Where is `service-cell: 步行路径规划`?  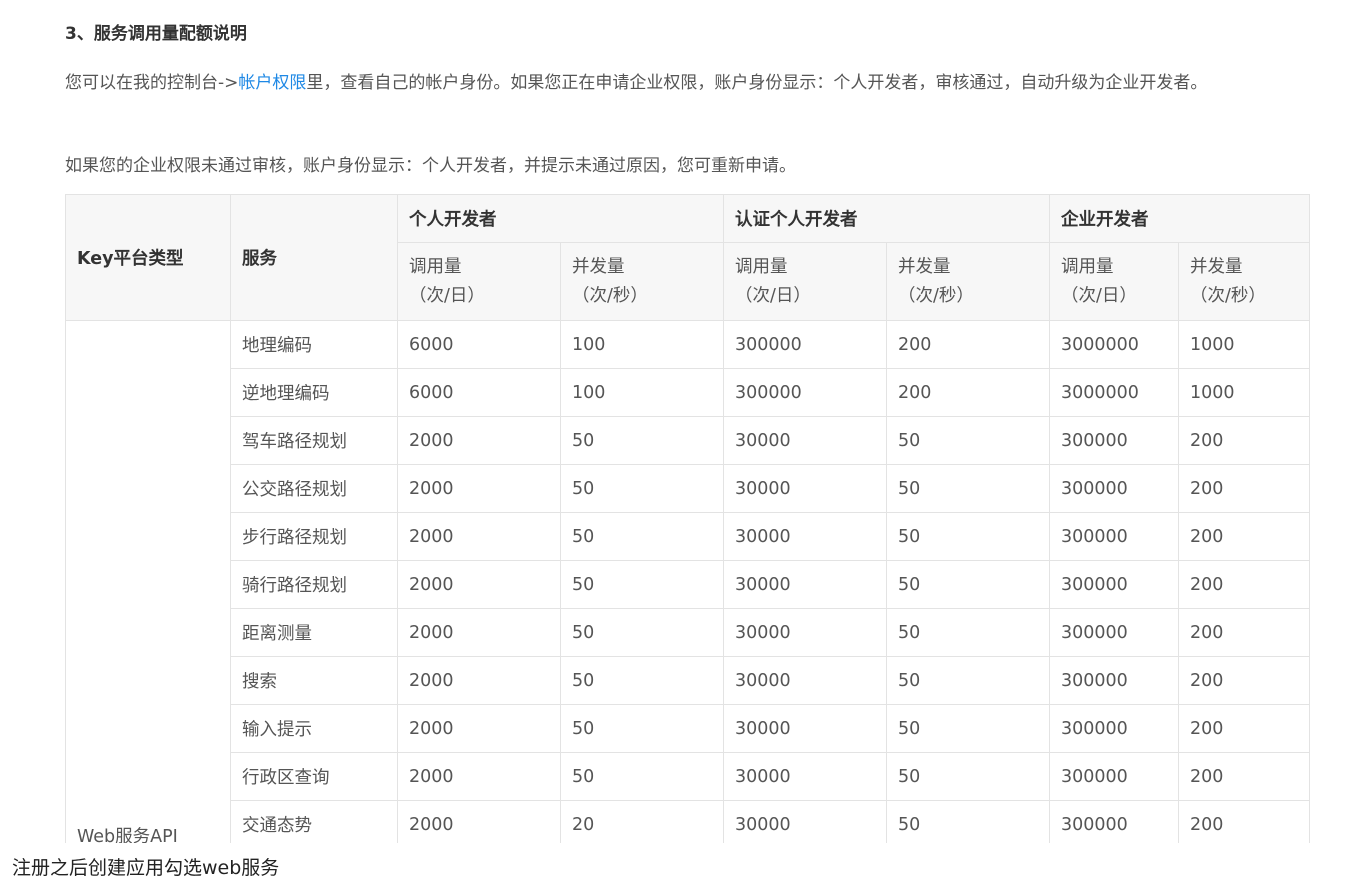
service-cell: 步行路径规划 is located at coordinates (314, 536).